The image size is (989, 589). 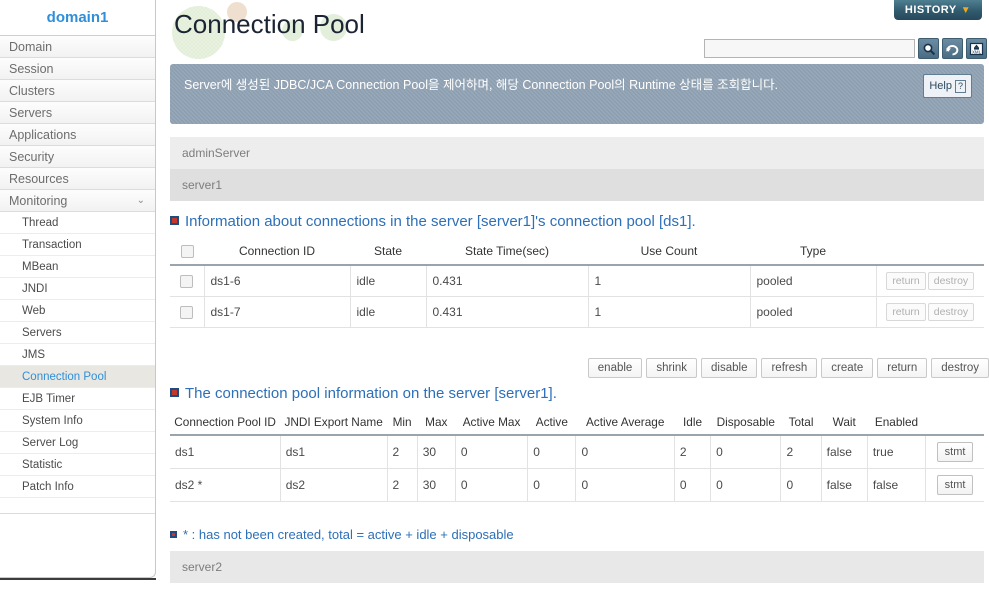 I want to click on sidebar-item-label: JNDI, so click(x=35, y=289).